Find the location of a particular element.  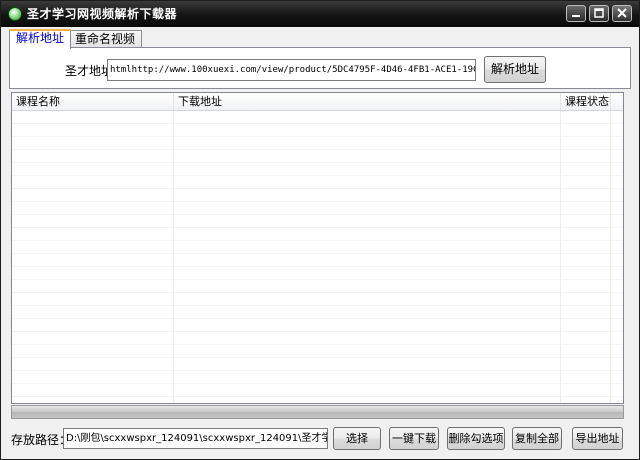

save-path-label: 存放路径： is located at coordinates (41, 440).